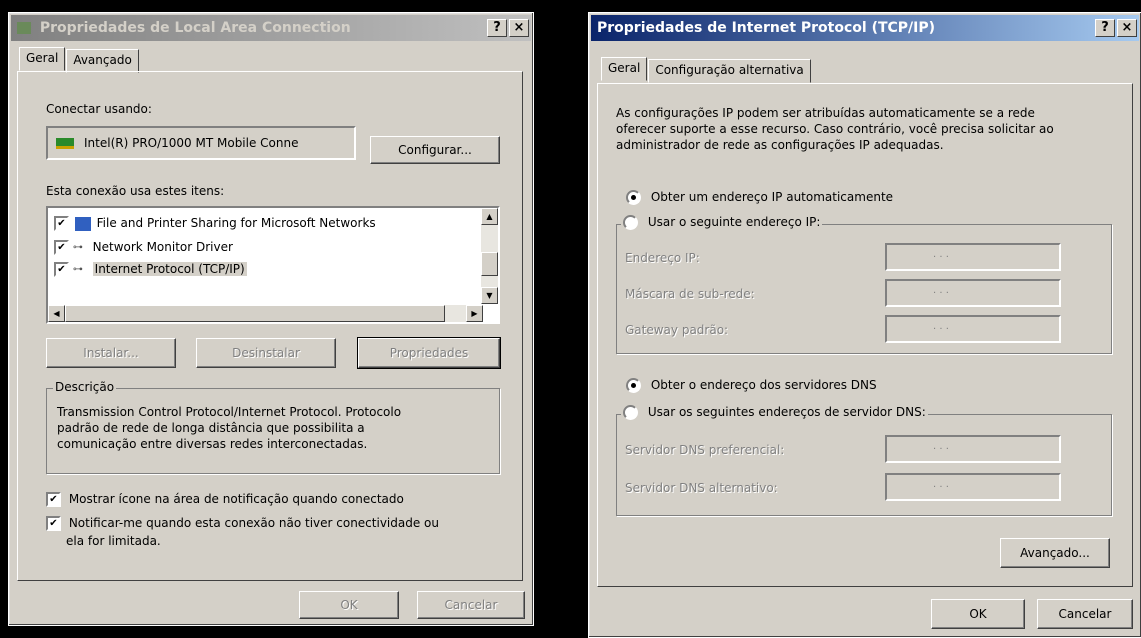 This screenshot has height=638, width=1141. I want to click on adapter-field: Intel(R) PRO/1000 MT Mobile Conne, so click(201, 143).